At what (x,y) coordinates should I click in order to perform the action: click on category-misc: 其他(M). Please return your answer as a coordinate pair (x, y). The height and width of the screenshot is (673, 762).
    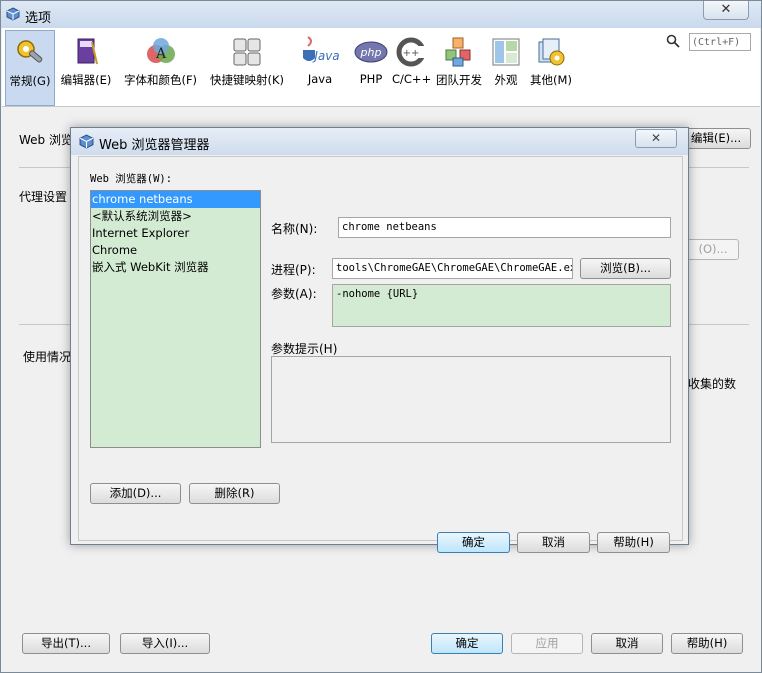
    Looking at the image, I should click on (551, 67).